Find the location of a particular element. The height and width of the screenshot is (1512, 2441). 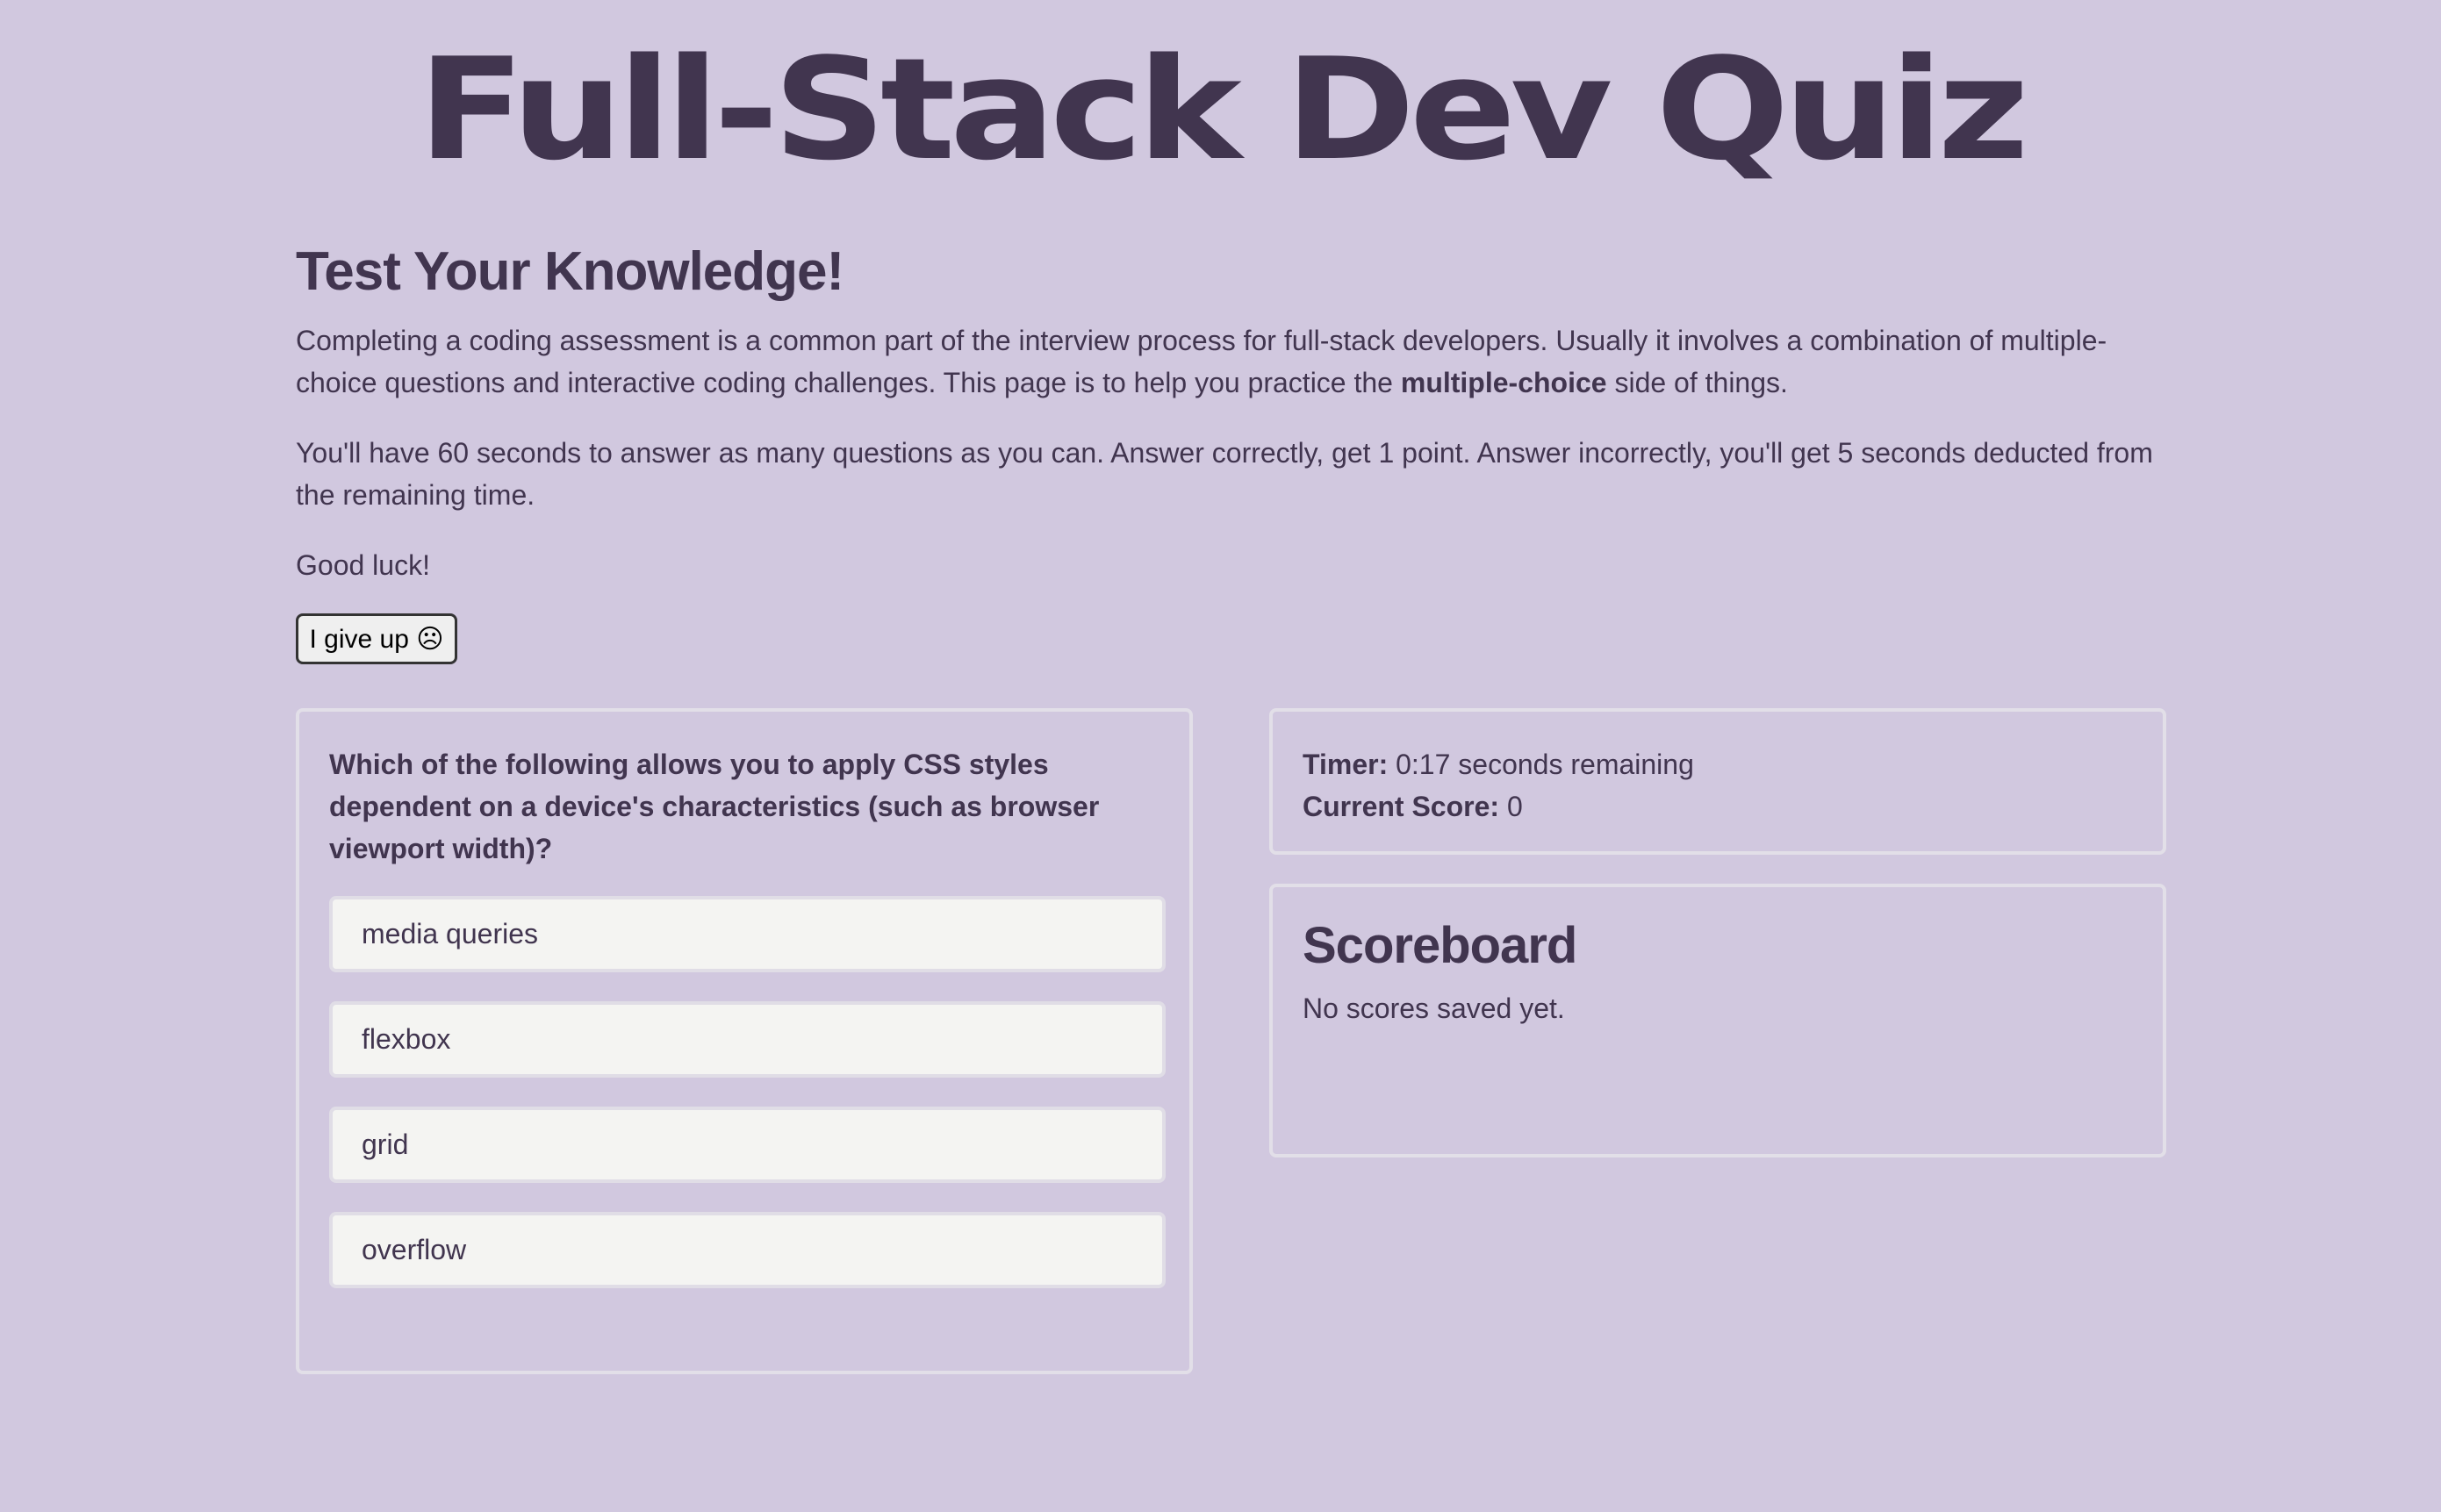

intro-bold-text: multiple-choice is located at coordinates (1504, 382).